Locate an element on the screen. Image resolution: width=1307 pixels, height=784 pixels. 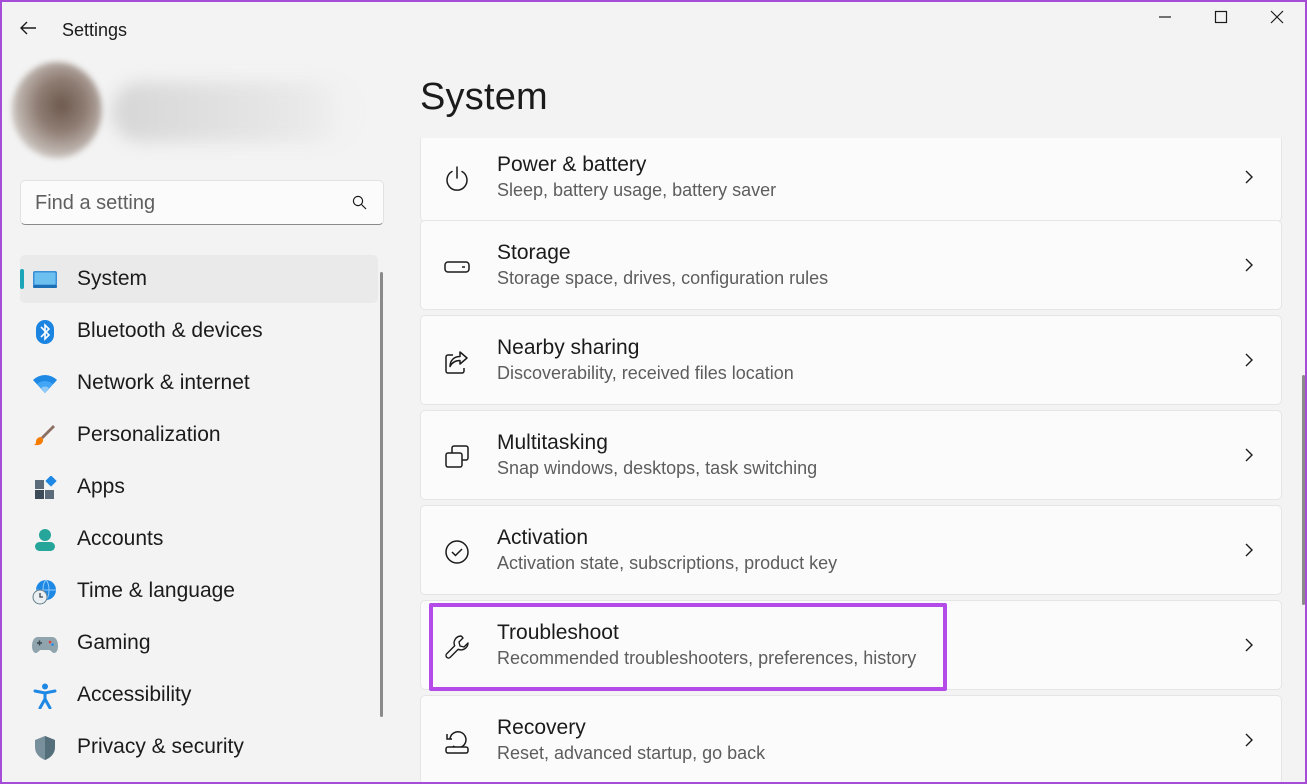
maximize-button is located at coordinates (1221, 17).